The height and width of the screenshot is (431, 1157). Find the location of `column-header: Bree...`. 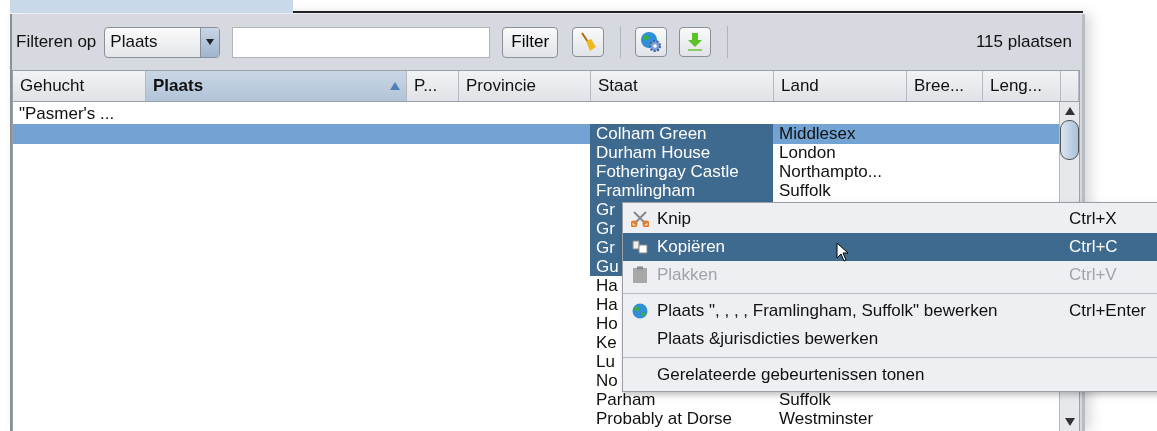

column-header: Bree... is located at coordinates (945, 86).